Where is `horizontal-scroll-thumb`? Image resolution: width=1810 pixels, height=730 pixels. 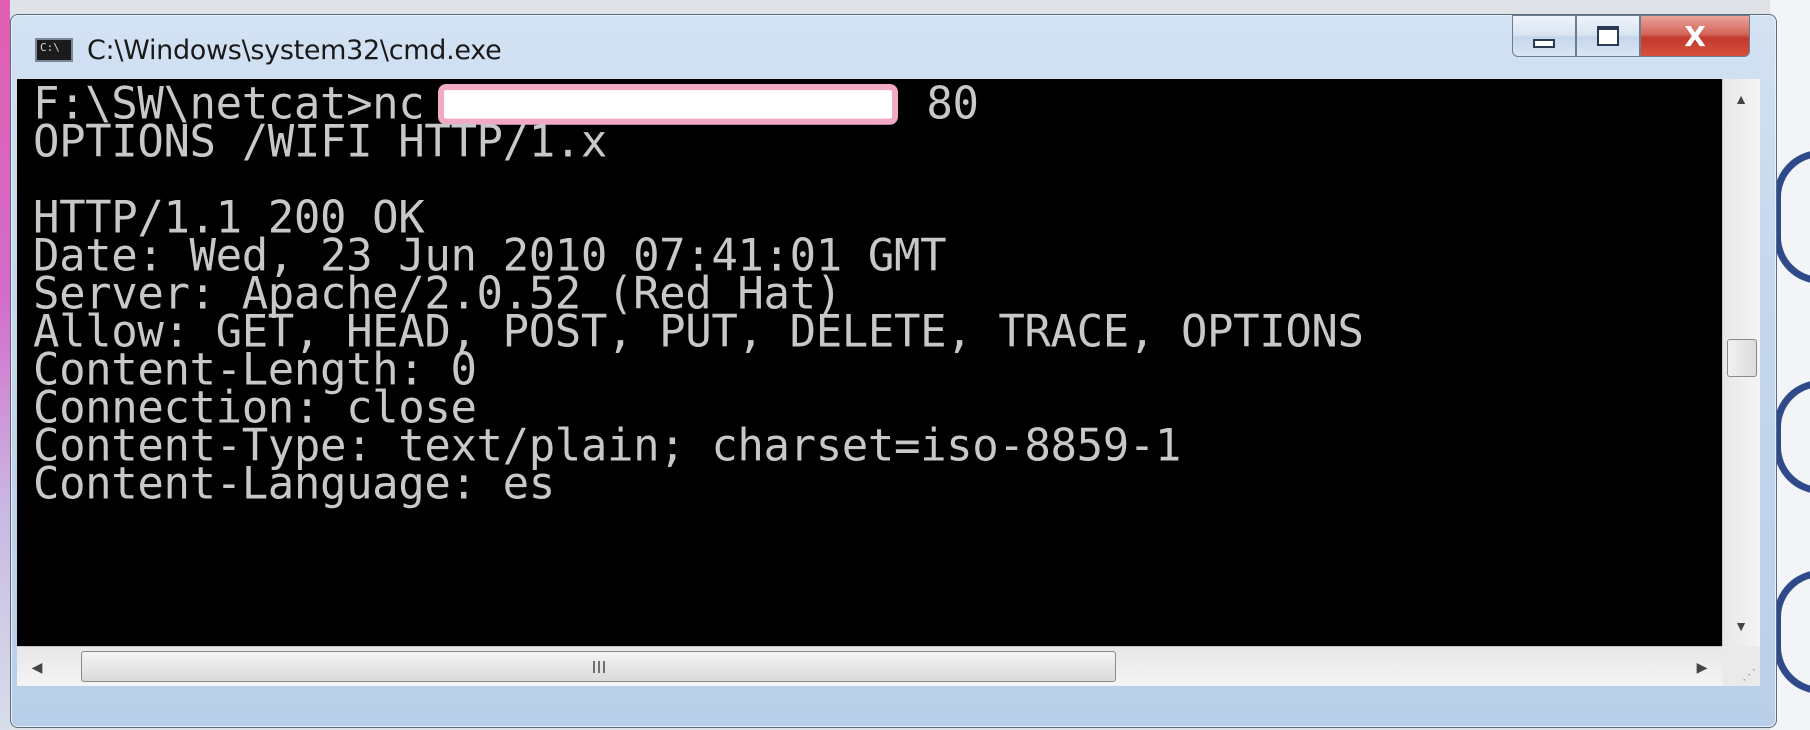 horizontal-scroll-thumb is located at coordinates (598, 666).